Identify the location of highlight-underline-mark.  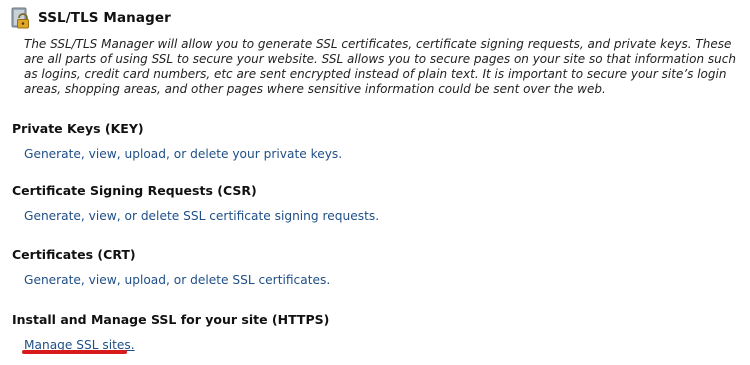
(74, 352).